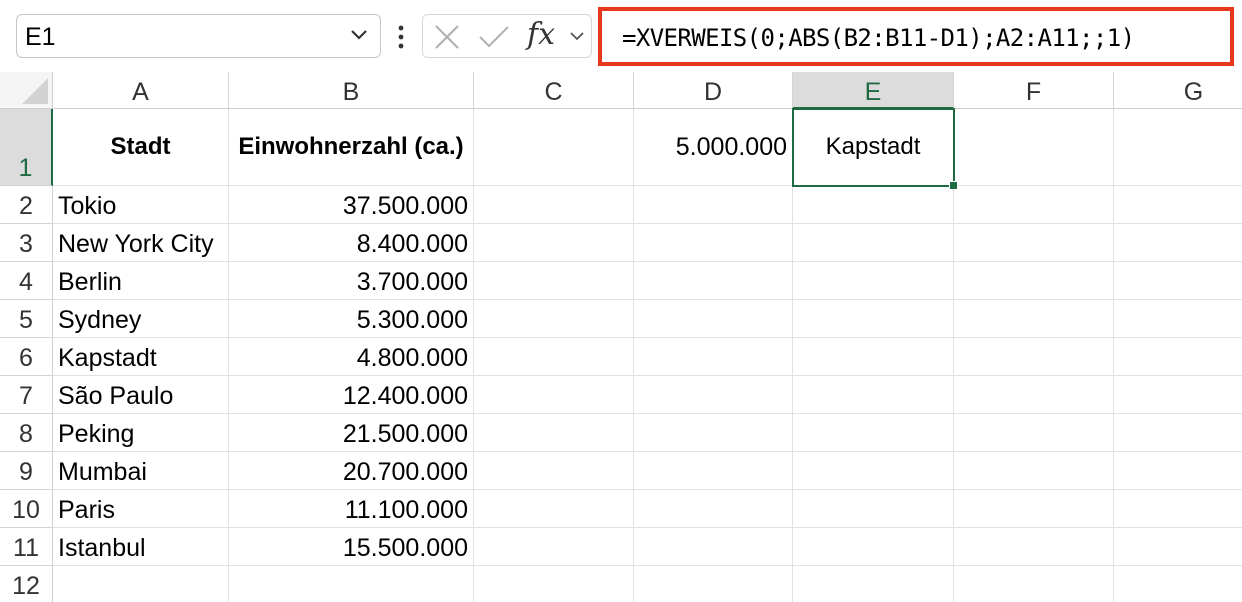 This screenshot has width=1242, height=602. Describe the element at coordinates (713, 357) in the screenshot. I see `cell-d6` at that location.